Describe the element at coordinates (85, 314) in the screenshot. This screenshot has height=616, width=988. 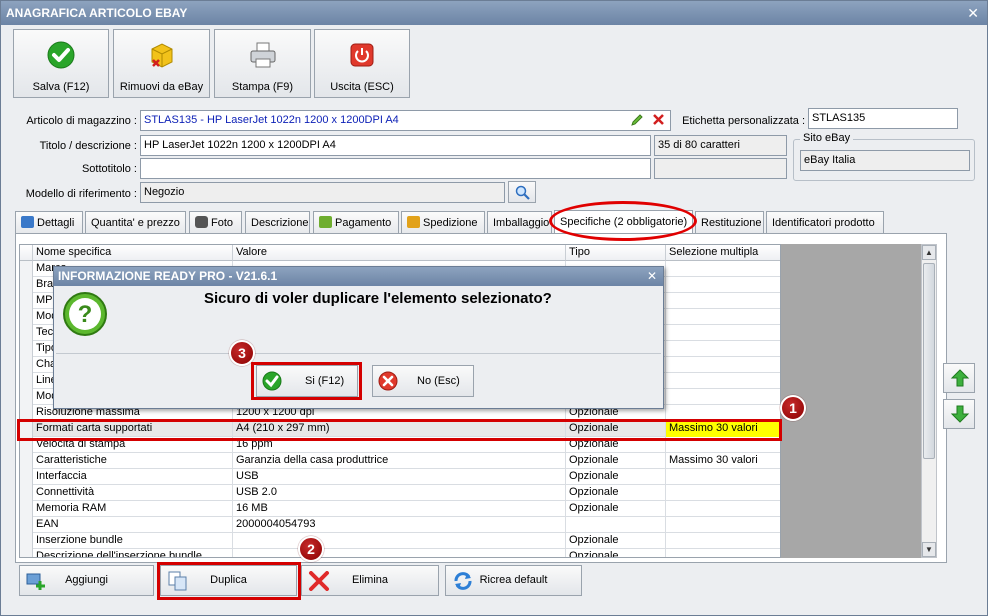
I see `question-icon: ?` at that location.